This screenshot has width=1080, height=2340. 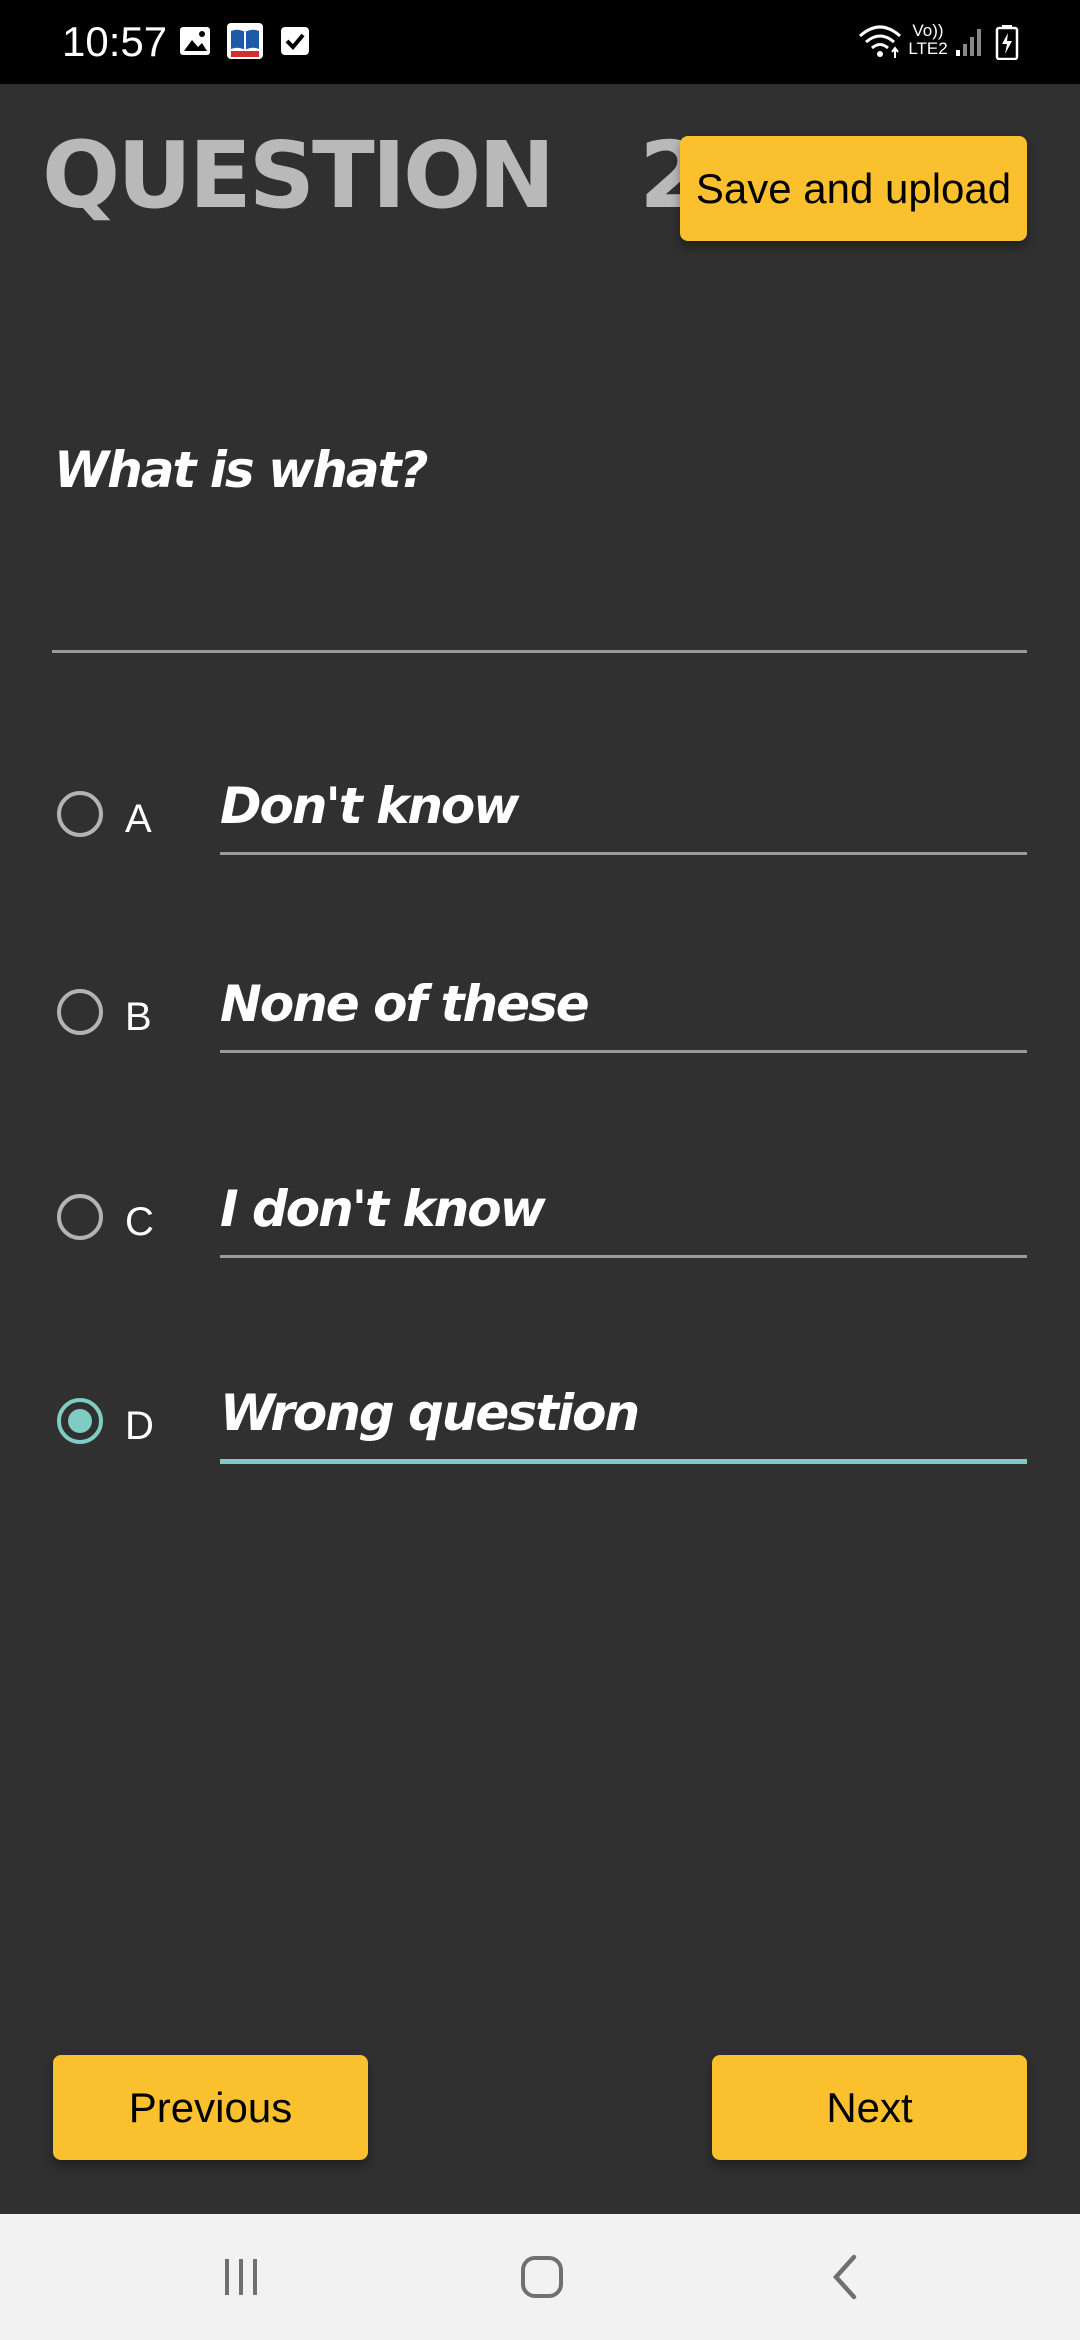 I want to click on previous-button: Previous, so click(x=210, y=2107).